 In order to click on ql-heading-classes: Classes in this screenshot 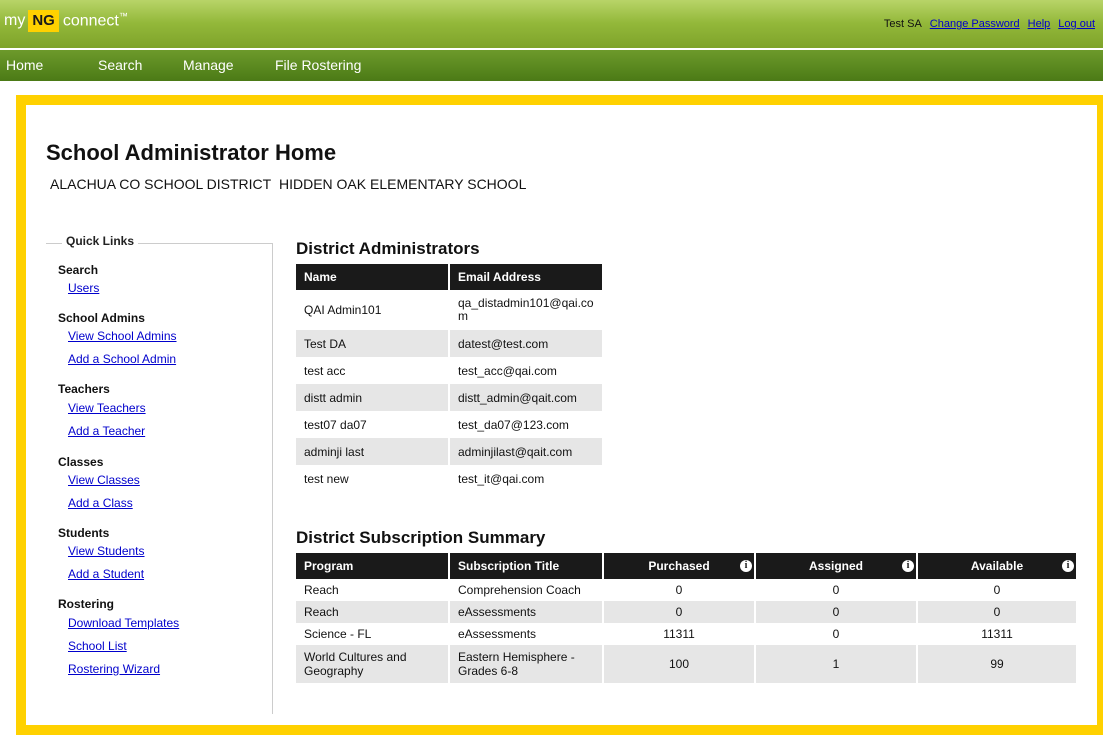, I will do `click(81, 462)`.